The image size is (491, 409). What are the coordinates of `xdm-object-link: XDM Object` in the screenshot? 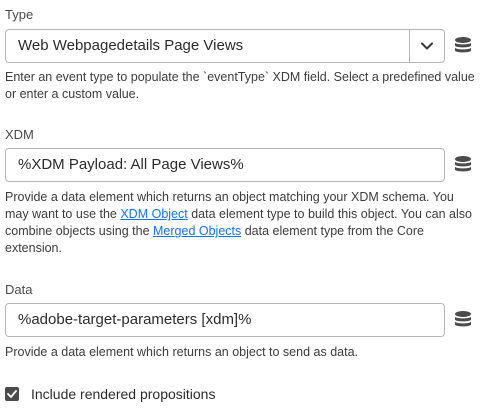 It's located at (153, 214).